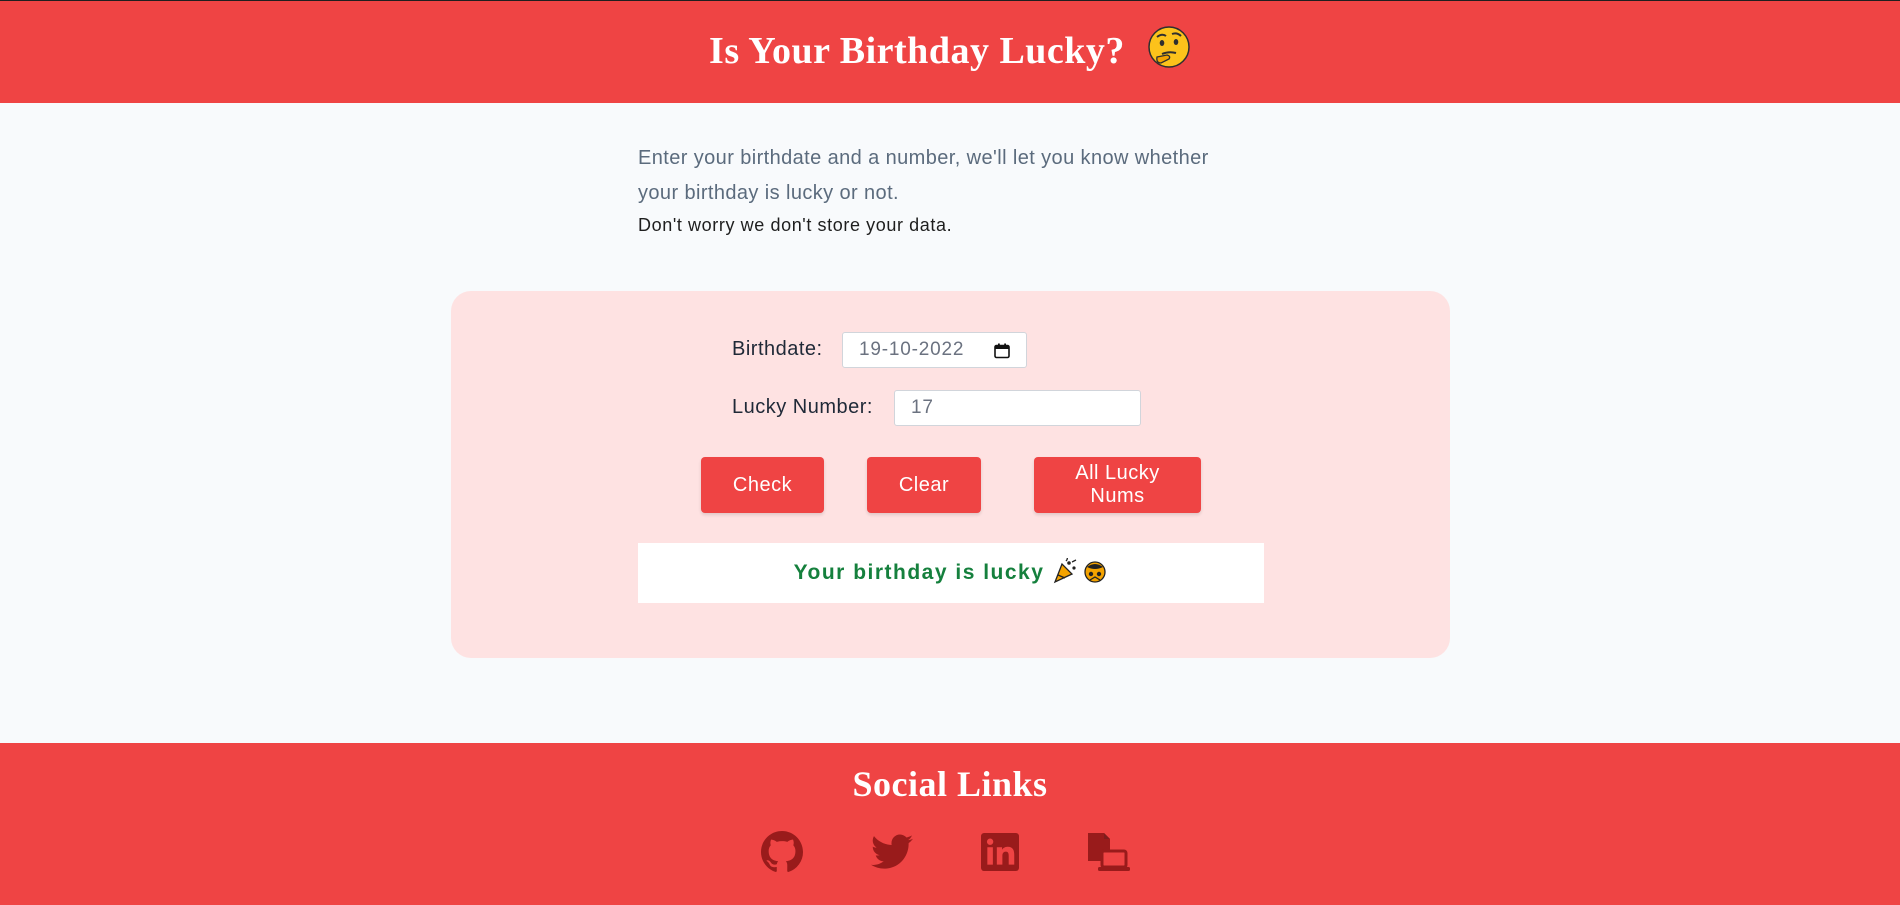  Describe the element at coordinates (950, 784) in the screenshot. I see `social-links-title: Social Links` at that location.